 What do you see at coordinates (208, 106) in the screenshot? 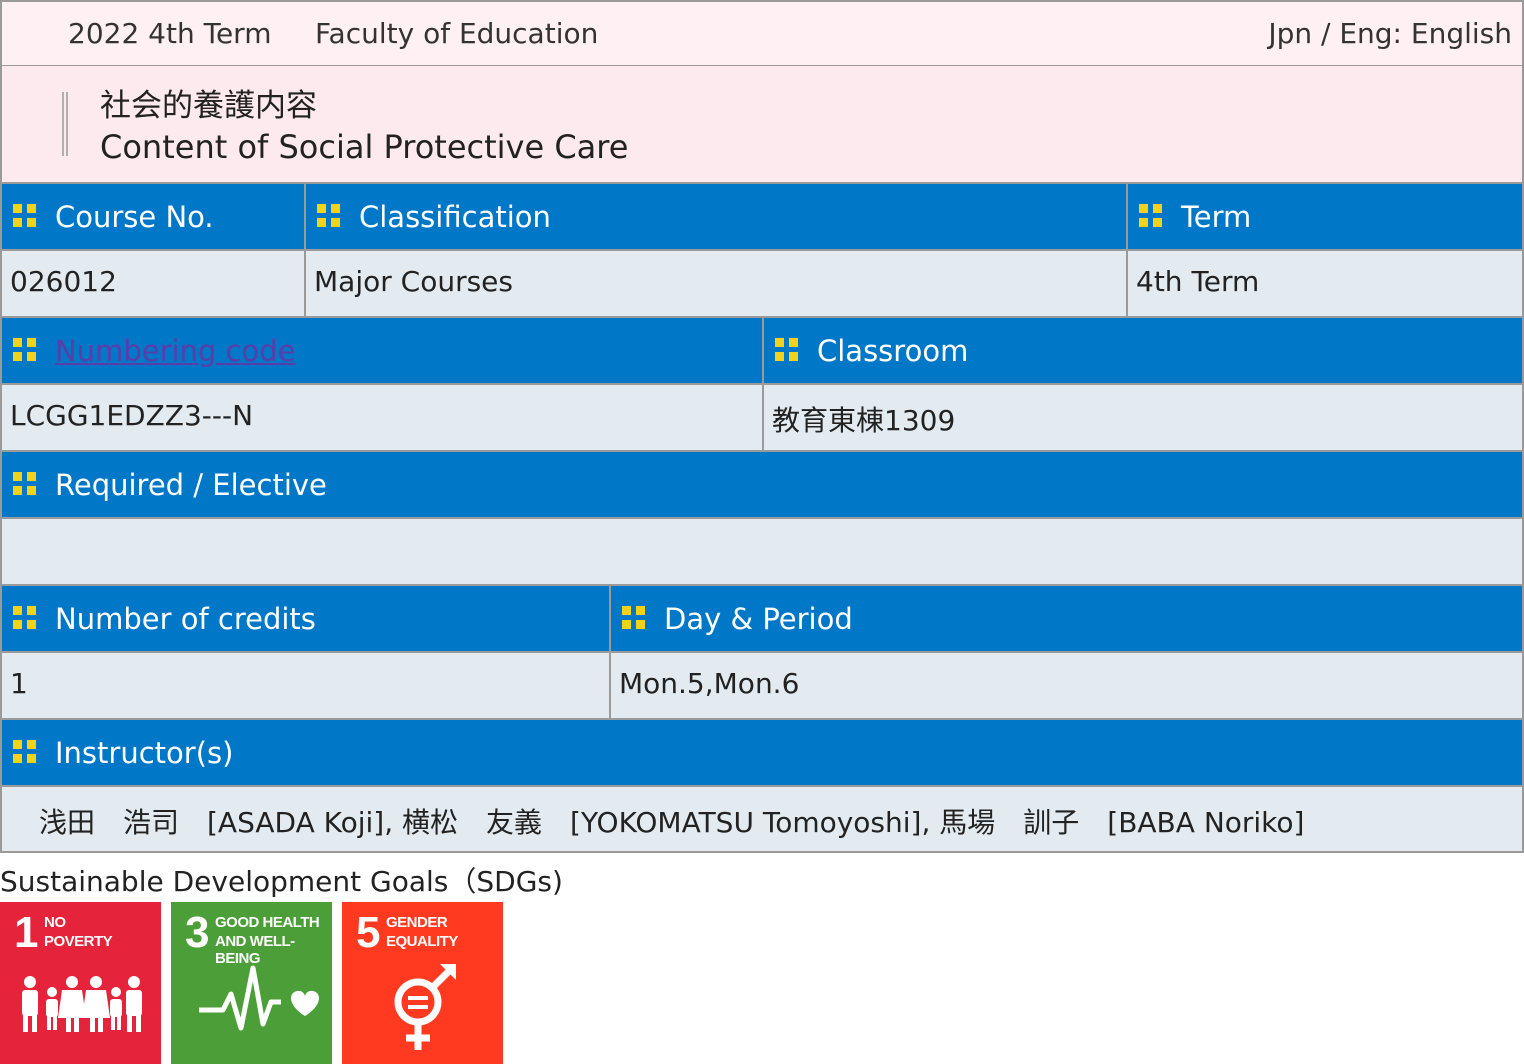
I see `course-title-jp: 社会的養護内容` at bounding box center [208, 106].